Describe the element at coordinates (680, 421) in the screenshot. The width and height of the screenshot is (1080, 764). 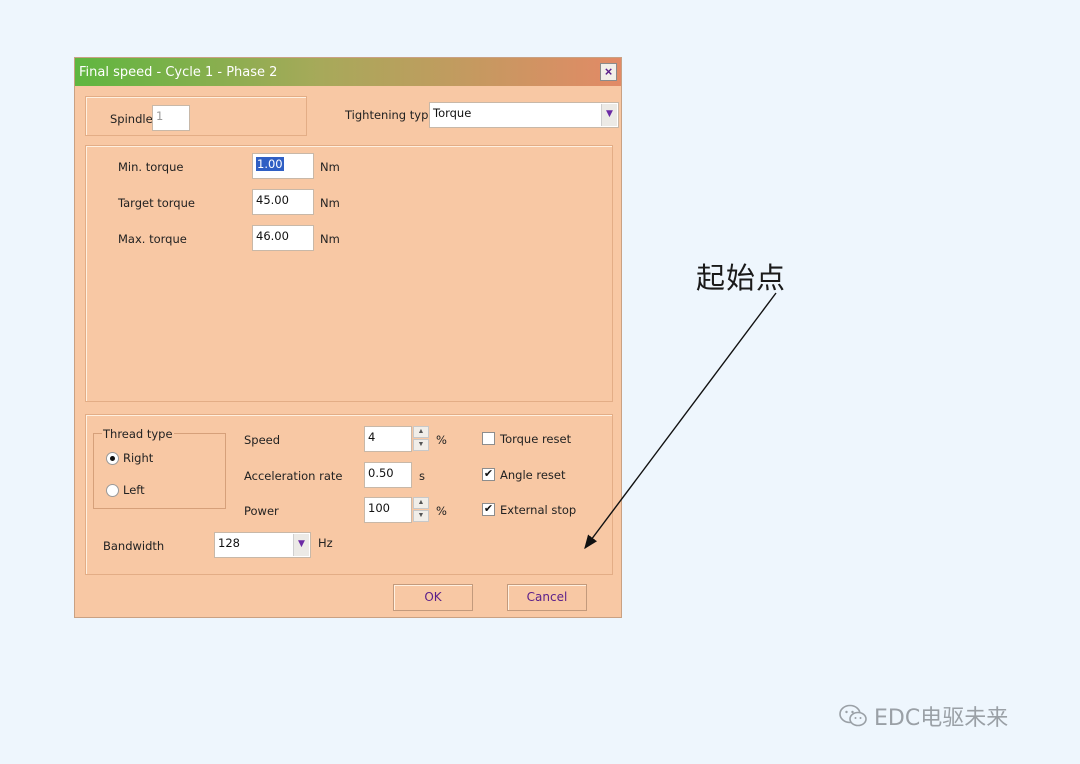
I see `annotation-arrow` at that location.